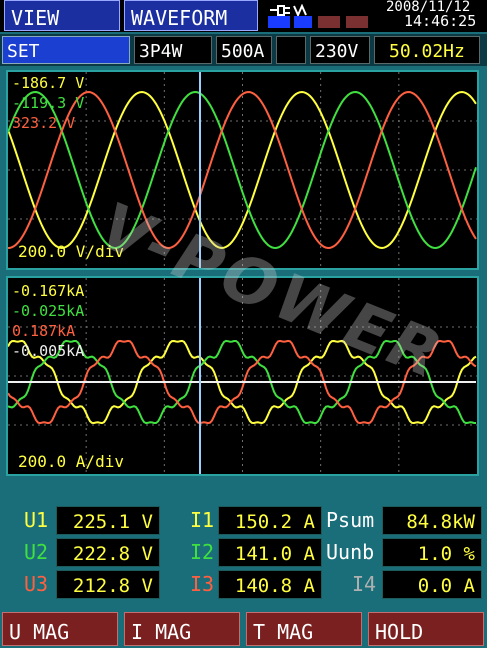  Describe the element at coordinates (283, 632) in the screenshot. I see `t-mag-label: T MAG` at that location.